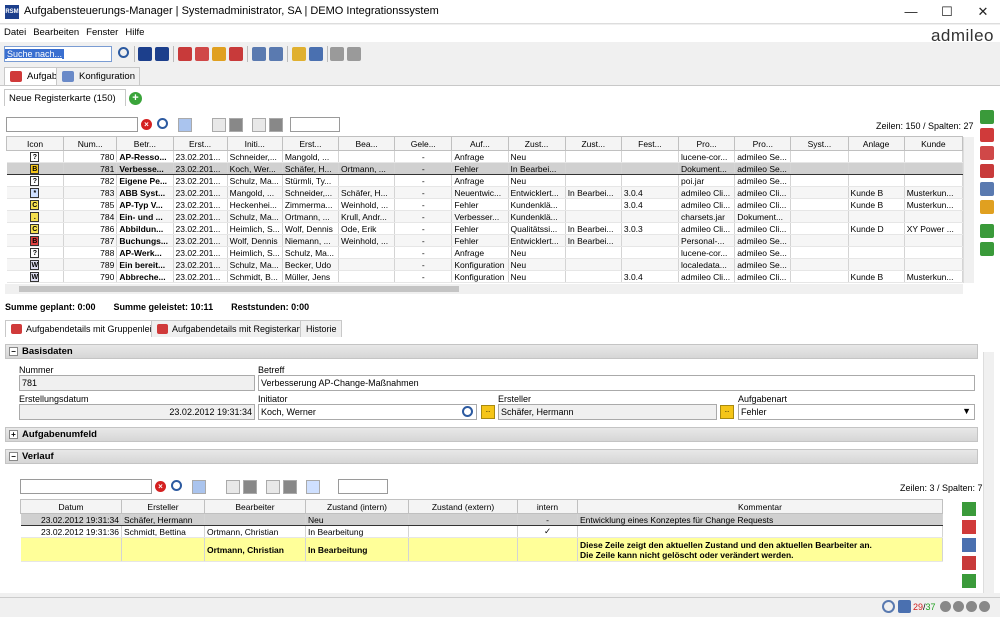 Image resolution: width=1000 pixels, height=617 pixels. Describe the element at coordinates (72, 124) in the screenshot. I see `grid-filter-input` at that location.